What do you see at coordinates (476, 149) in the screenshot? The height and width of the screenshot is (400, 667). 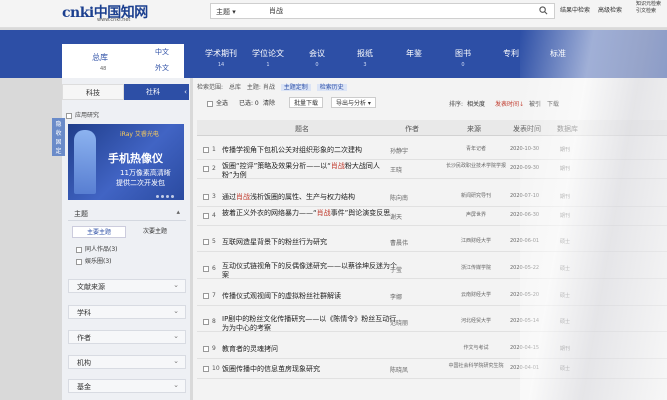 I see `row-source: 青年记者` at bounding box center [476, 149].